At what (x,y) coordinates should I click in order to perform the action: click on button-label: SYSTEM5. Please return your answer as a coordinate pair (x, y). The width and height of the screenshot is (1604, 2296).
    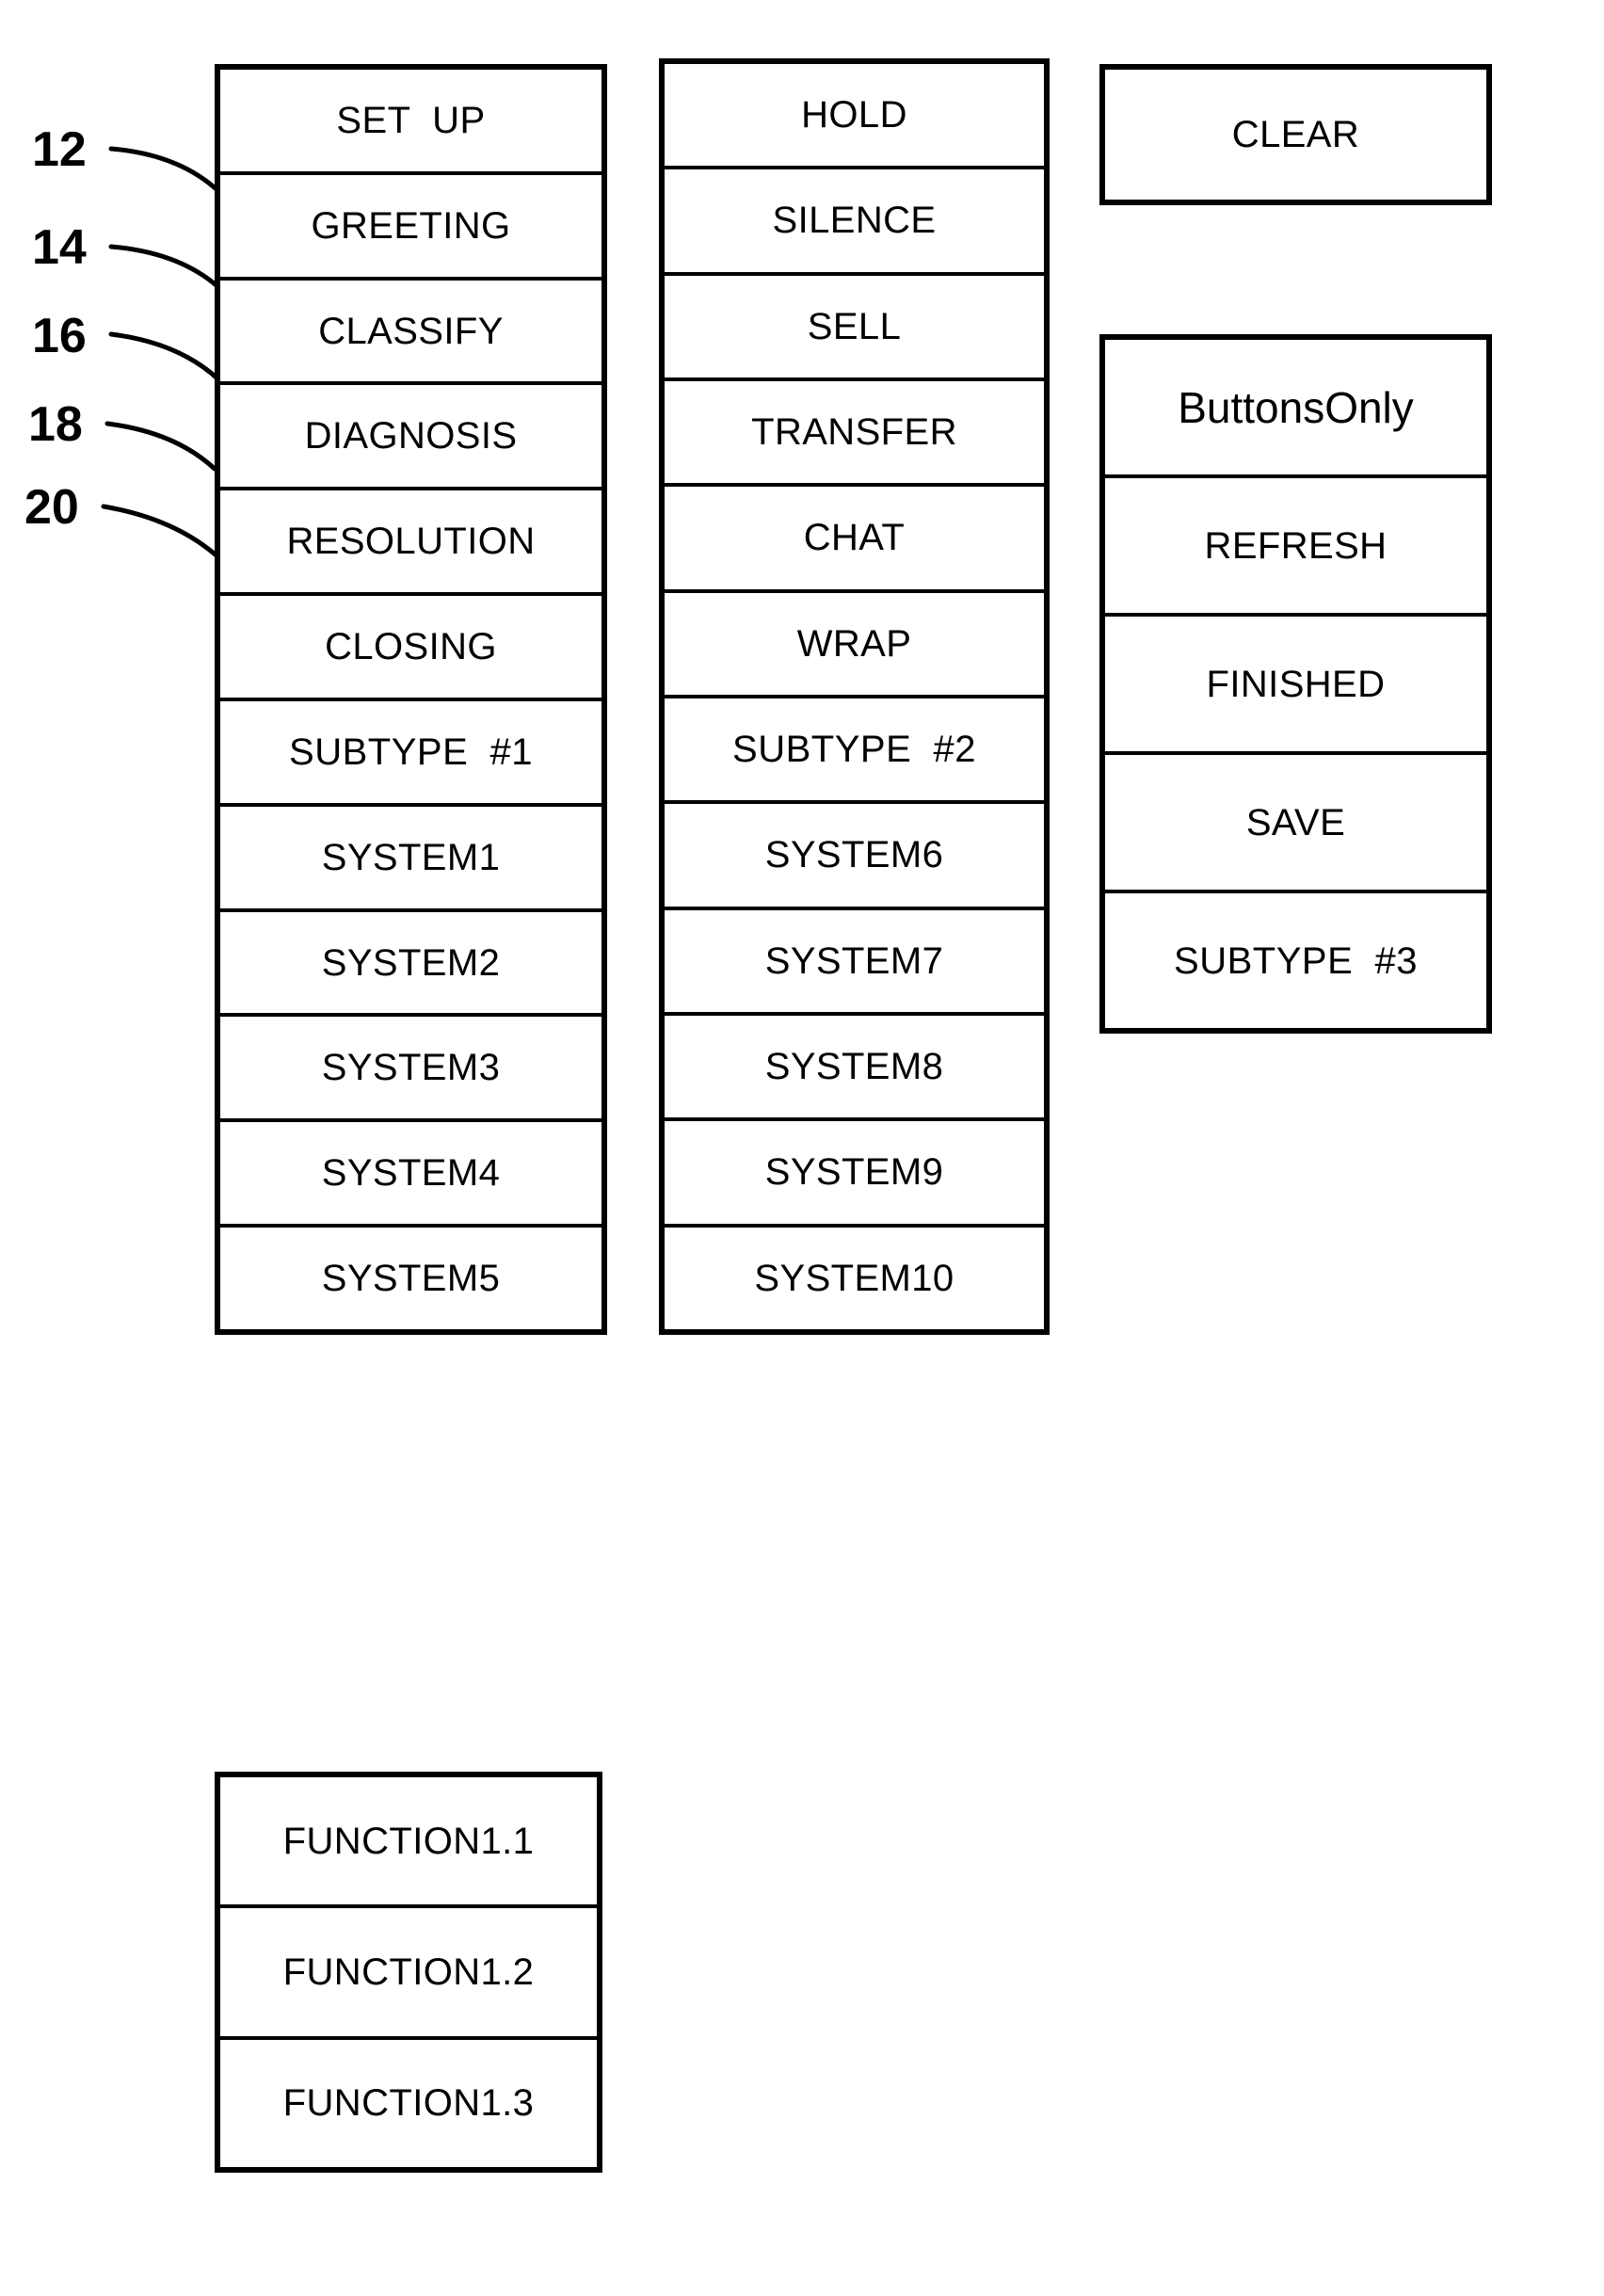
    Looking at the image, I should click on (411, 1279).